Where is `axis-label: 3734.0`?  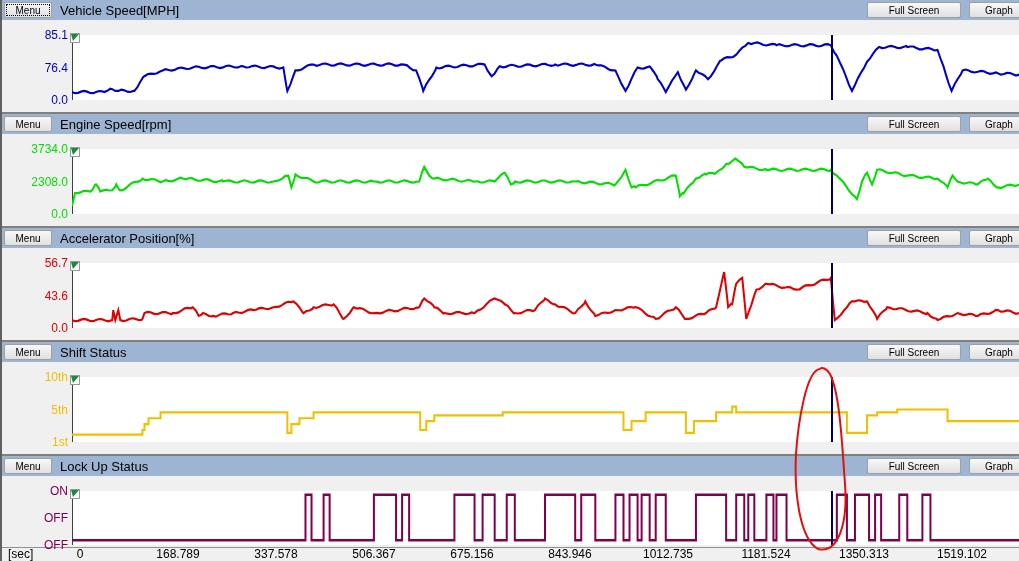 axis-label: 3734.0 is located at coordinates (49, 149).